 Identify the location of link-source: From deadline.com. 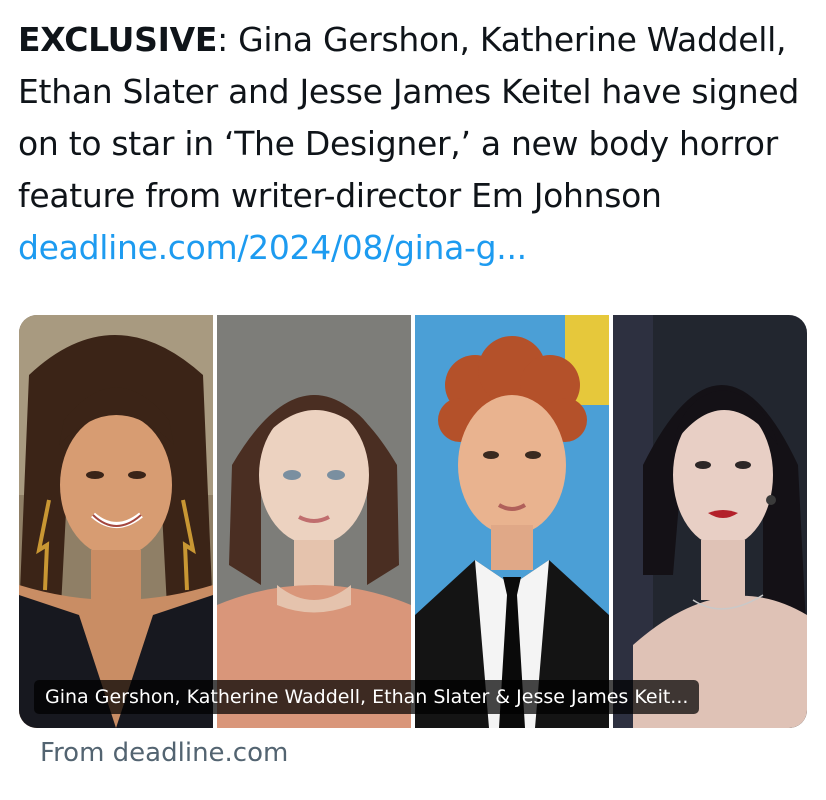
(164, 753).